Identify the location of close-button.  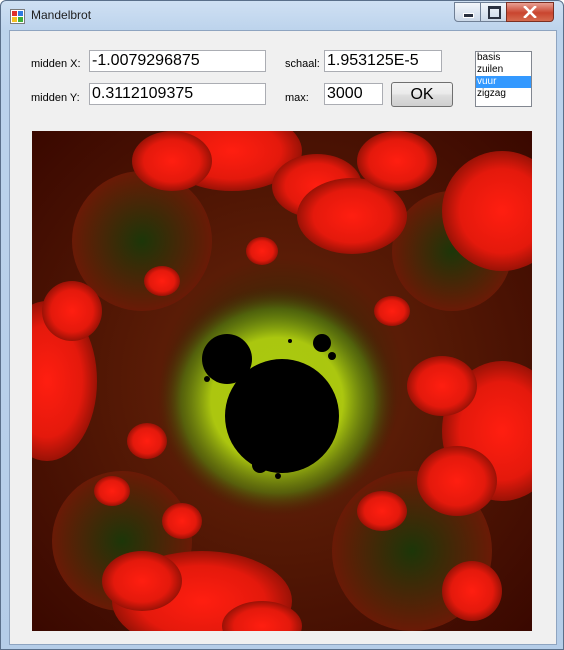
(530, 12).